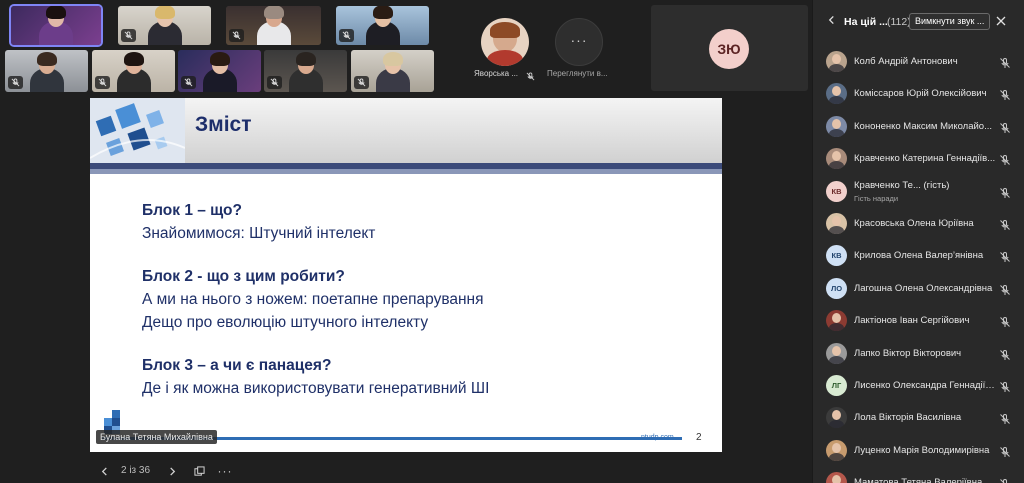 The width and height of the screenshot is (1024, 483). I want to click on agenda-block-line: Знайомимося: Штучний інтелект, so click(259, 233).